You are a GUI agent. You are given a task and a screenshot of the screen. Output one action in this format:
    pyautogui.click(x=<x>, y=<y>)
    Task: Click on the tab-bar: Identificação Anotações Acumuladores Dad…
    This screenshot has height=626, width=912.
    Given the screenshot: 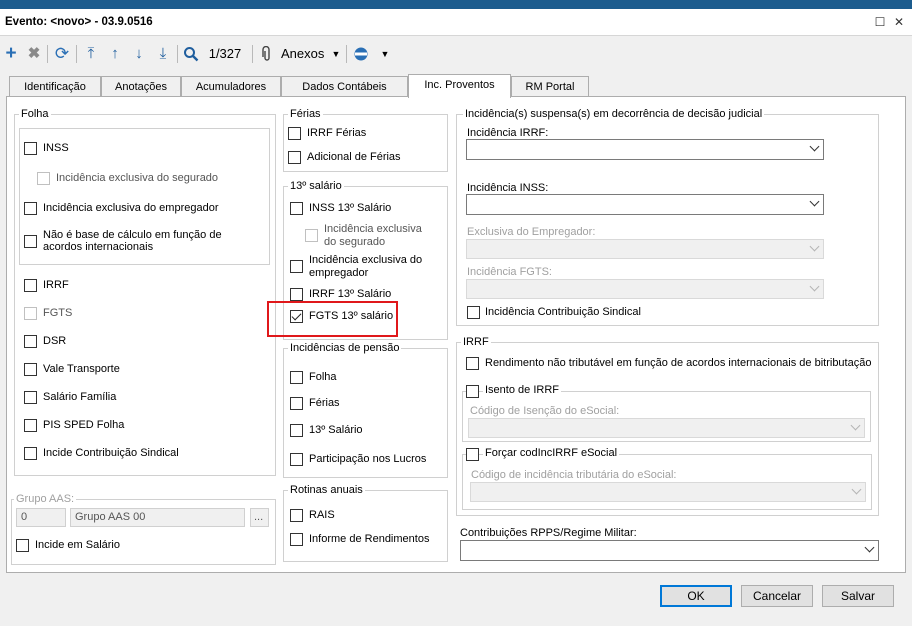 What is the action you would take?
    pyautogui.click(x=456, y=86)
    